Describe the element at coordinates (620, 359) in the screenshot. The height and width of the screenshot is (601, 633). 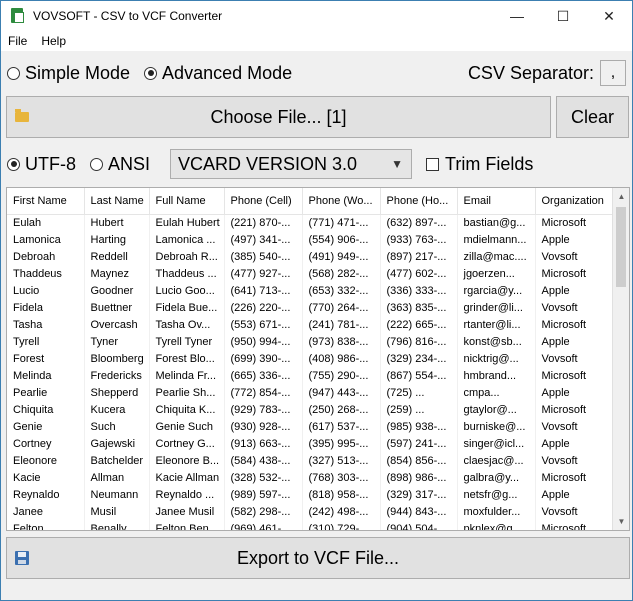
I see `vertical-scrollbar: ▲ ▼` at that location.